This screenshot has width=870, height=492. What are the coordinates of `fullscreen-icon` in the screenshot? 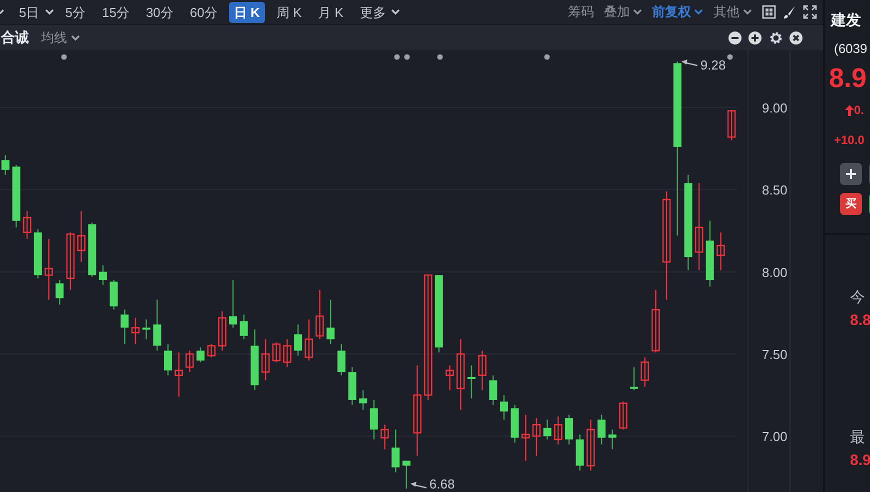 It's located at (809, 12).